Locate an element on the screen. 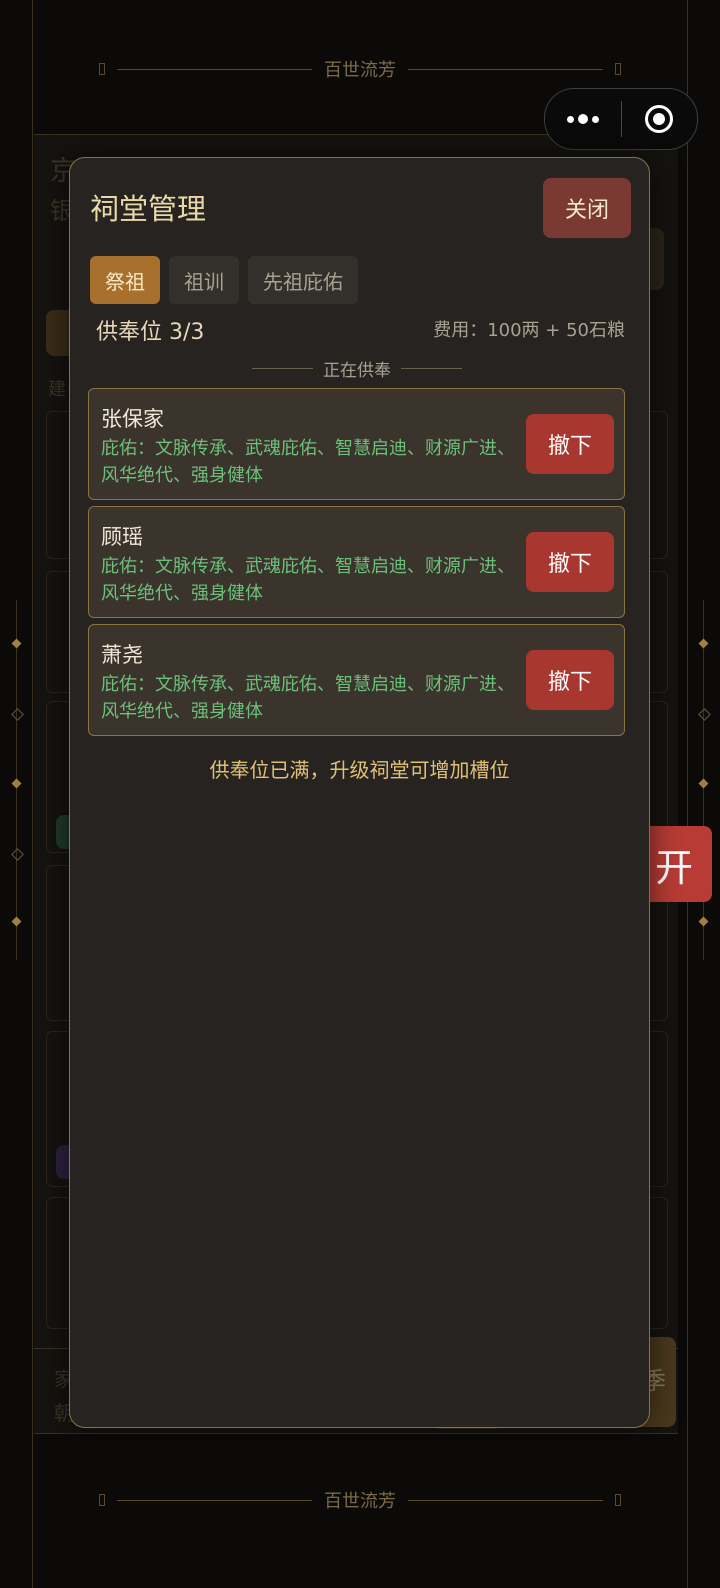 The height and width of the screenshot is (1588, 720). target-icon is located at coordinates (659, 119).